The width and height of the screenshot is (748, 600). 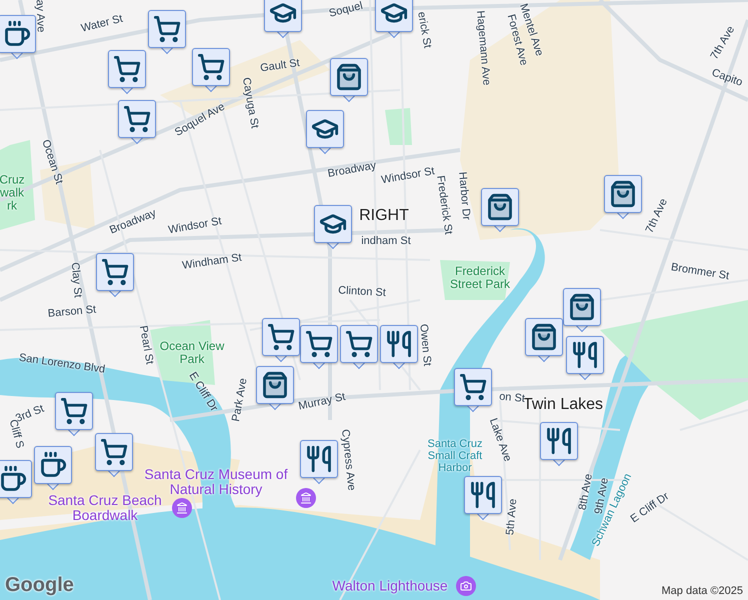 I want to click on landmark-label: Santa Cruz Beach Boardwalk, so click(x=105, y=508).